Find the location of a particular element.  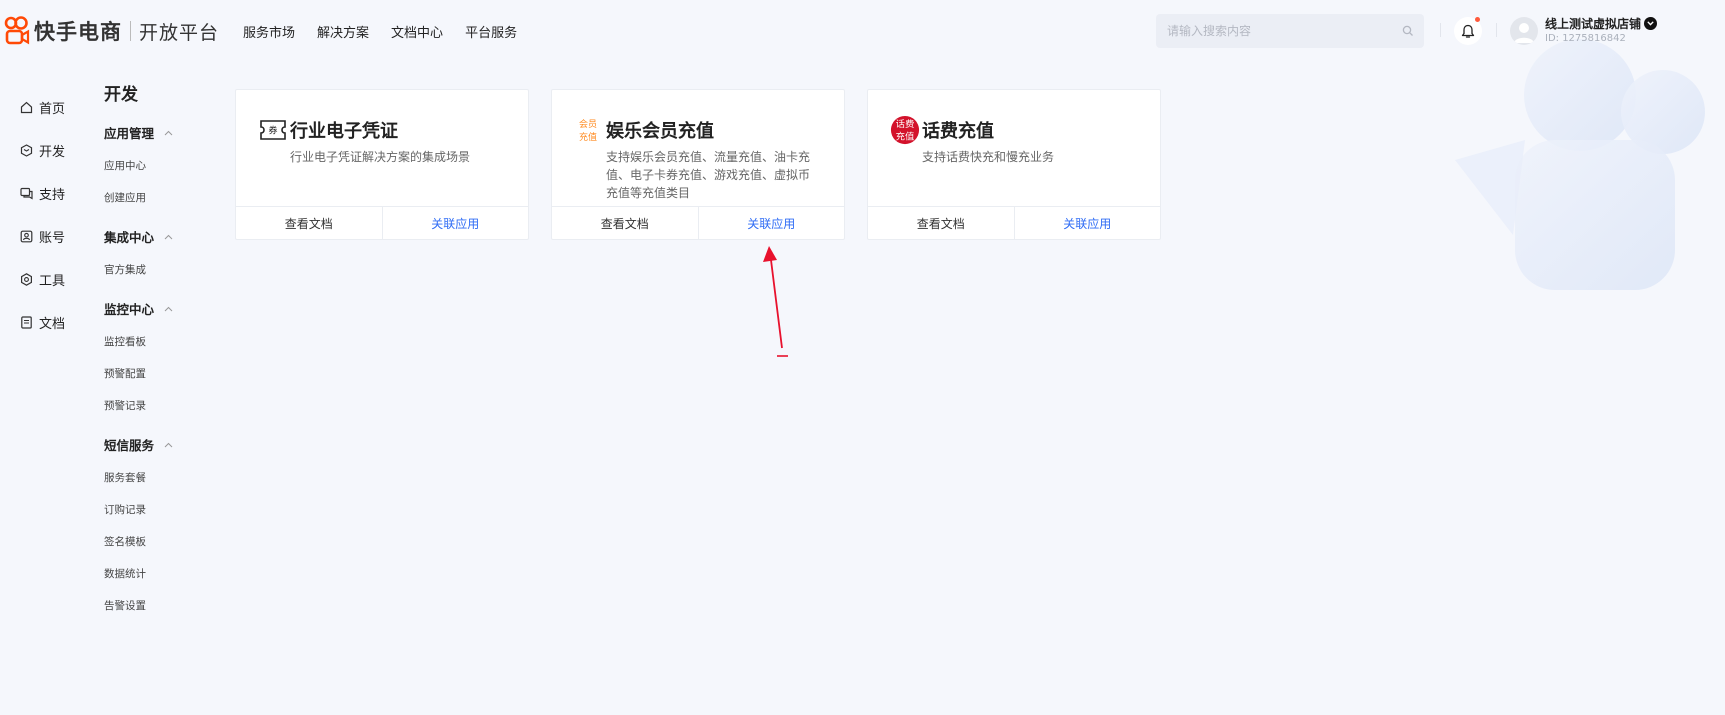

left-nav: 首页 开发 支持 账号 工具 文档 is located at coordinates (42, 215).